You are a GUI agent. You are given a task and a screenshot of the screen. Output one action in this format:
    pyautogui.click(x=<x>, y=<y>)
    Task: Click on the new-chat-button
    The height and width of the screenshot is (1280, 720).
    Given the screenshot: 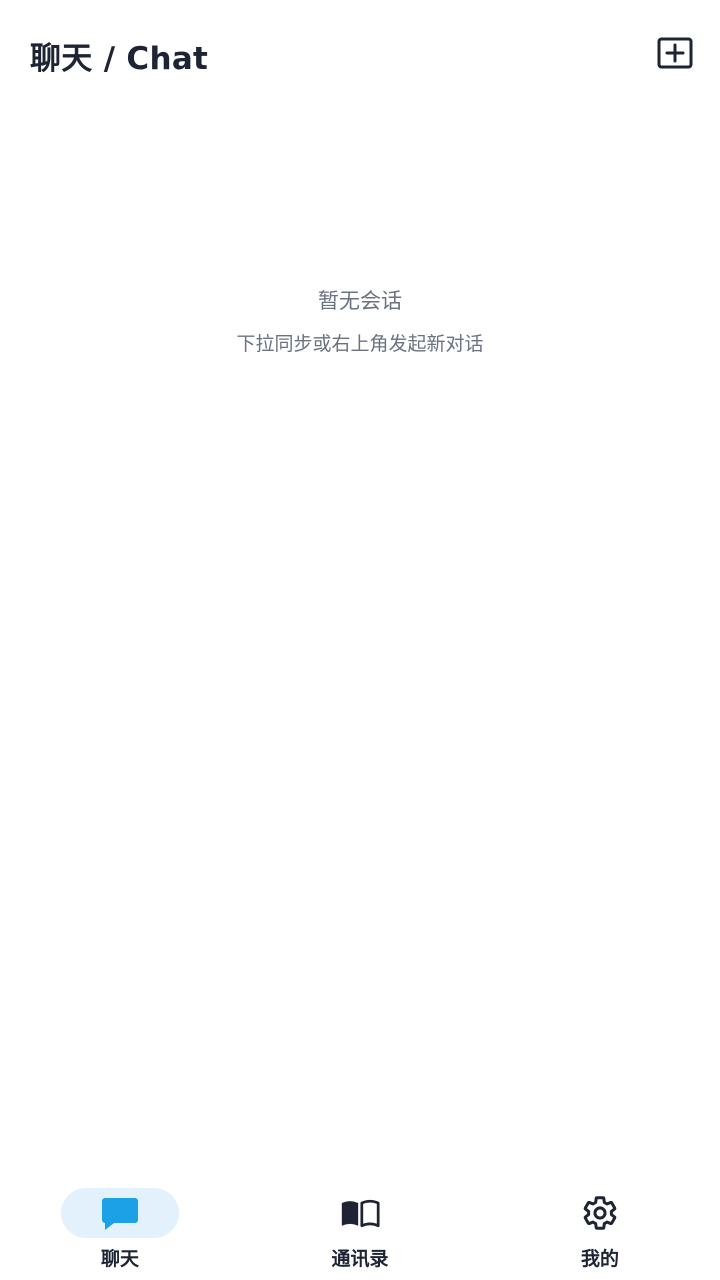 What is the action you would take?
    pyautogui.click(x=675, y=53)
    